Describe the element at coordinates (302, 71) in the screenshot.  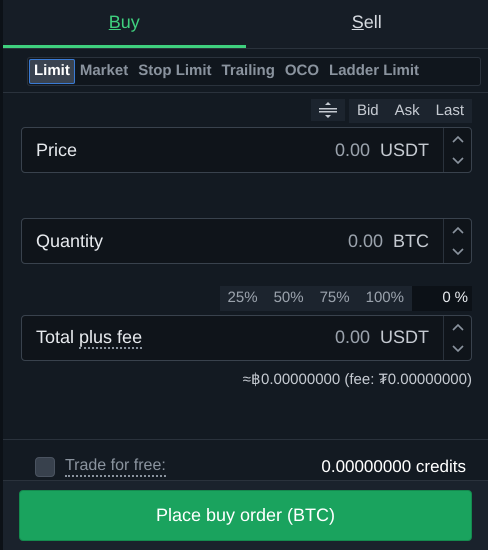
I see `order-type-tab: OCO` at that location.